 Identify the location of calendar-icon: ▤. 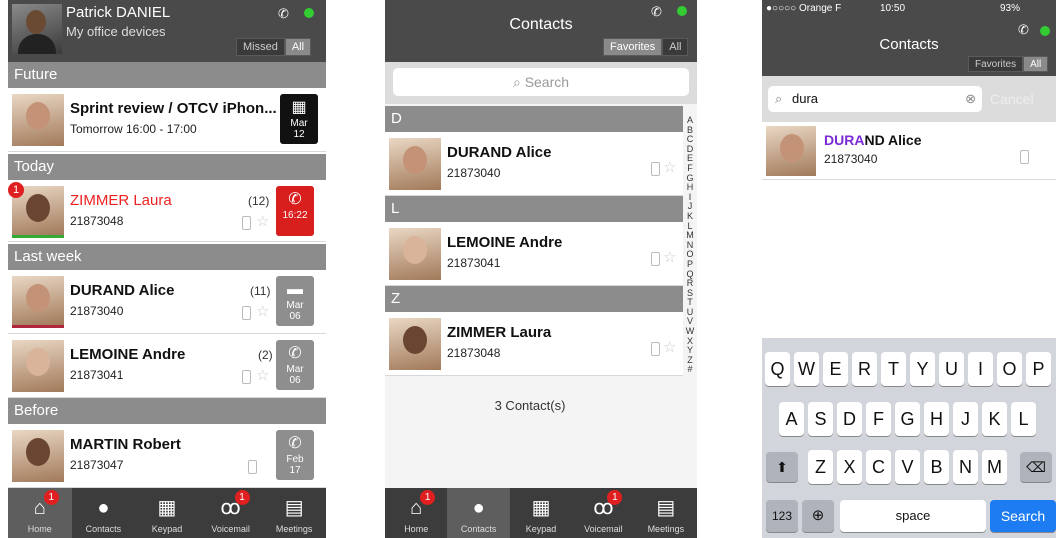
(666, 508).